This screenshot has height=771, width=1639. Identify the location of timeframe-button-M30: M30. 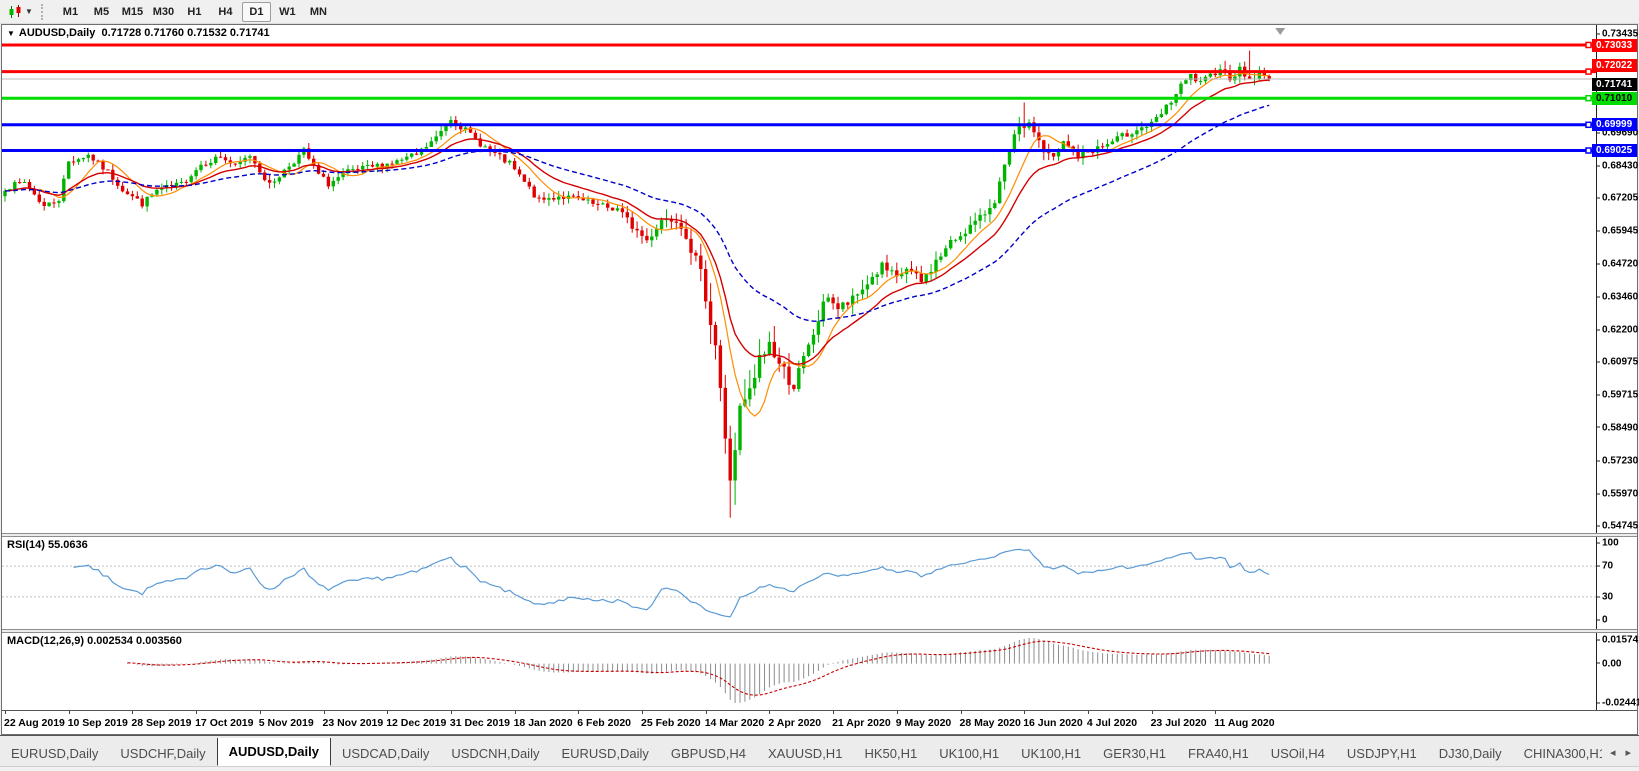
(163, 12).